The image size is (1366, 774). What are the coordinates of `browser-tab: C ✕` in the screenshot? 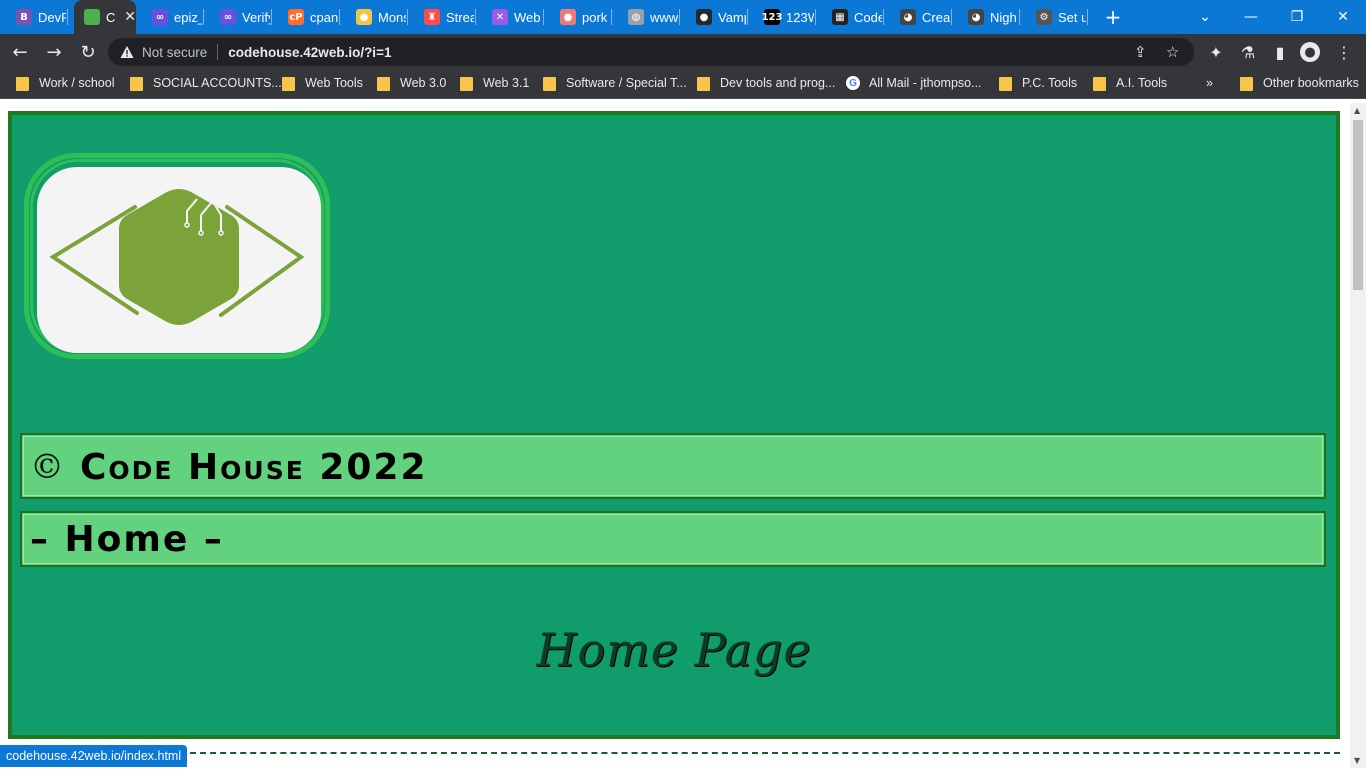 It's located at (105, 17).